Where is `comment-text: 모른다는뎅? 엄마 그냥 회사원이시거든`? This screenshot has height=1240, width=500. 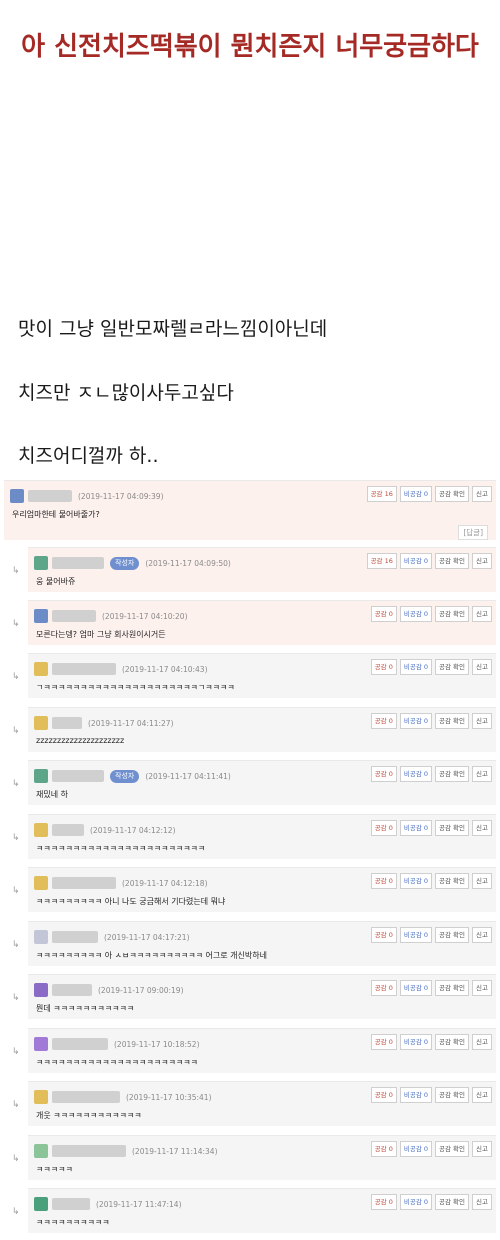
comment-text: 모른다는뎅? 엄마 그냥 회사원이시거든 is located at coordinates (101, 634).